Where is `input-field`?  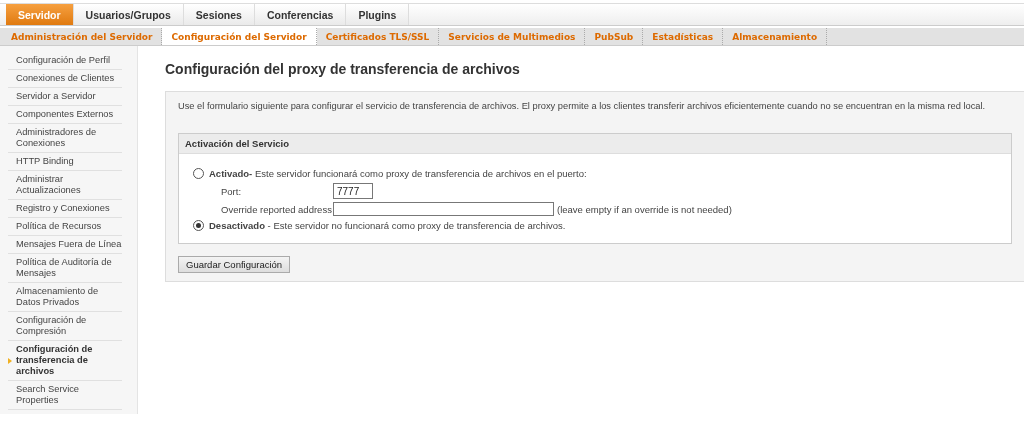
input-field is located at coordinates (443, 209).